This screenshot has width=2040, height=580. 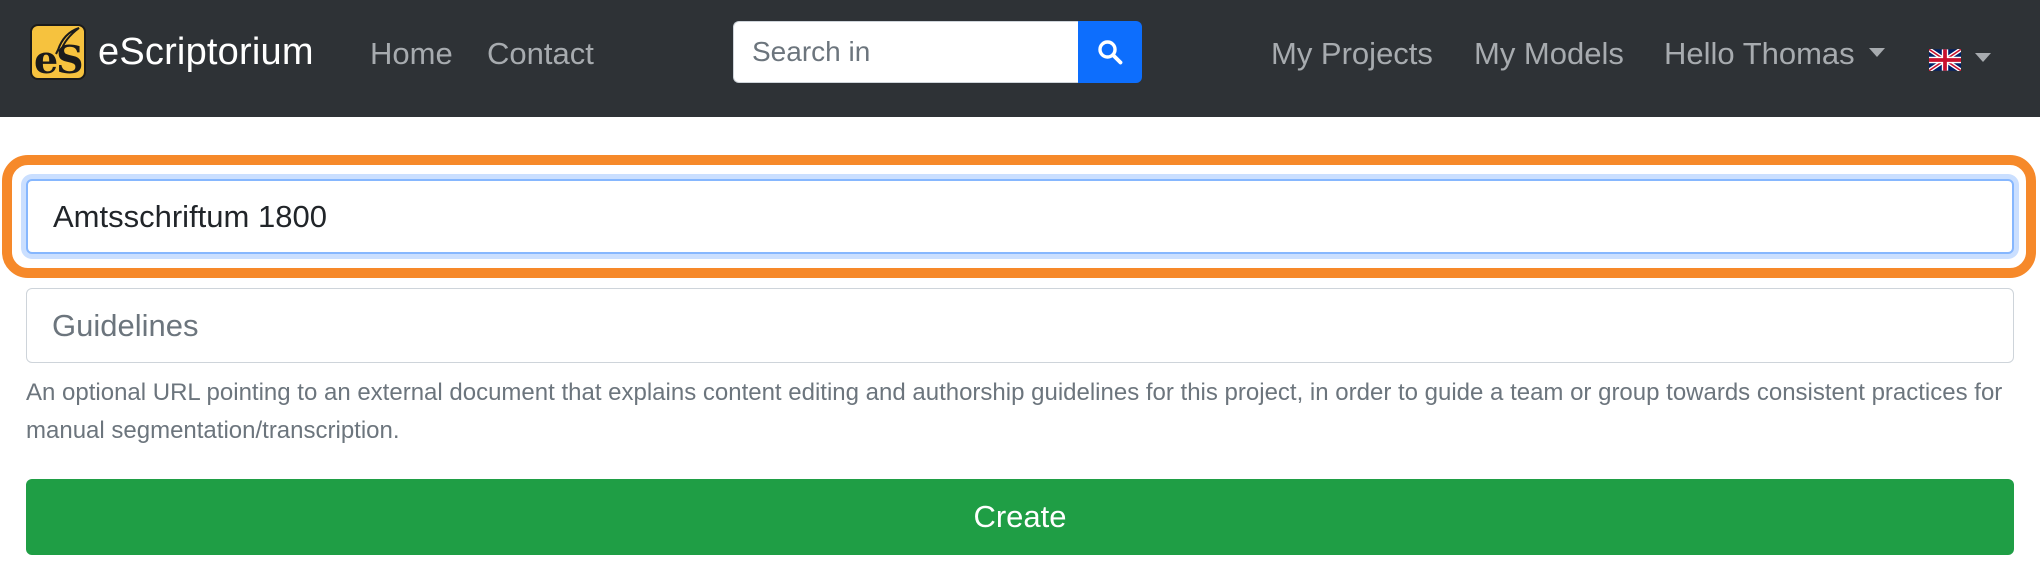 I want to click on search-group, so click(x=937, y=52).